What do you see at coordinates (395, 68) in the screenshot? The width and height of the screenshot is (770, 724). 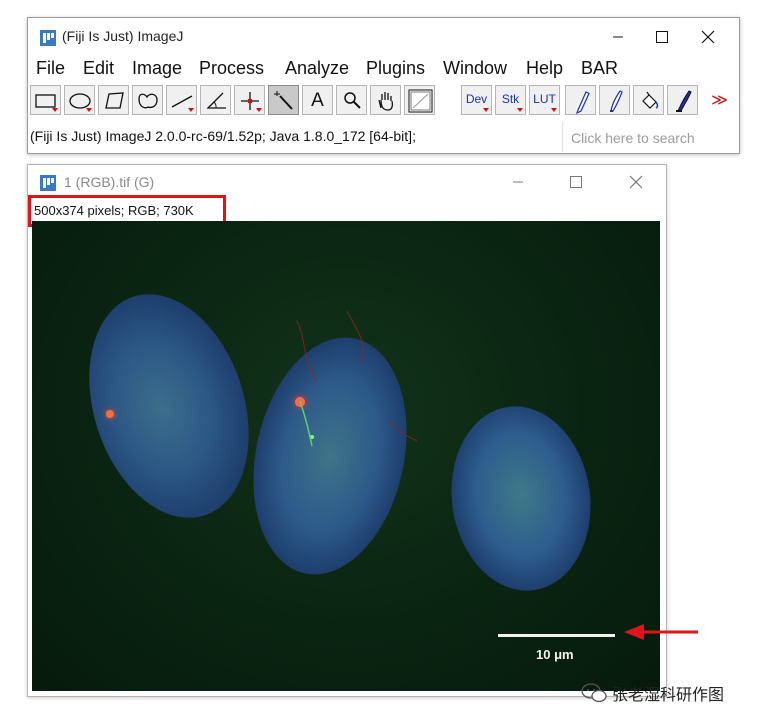 I see `menu-plugins: Plugins` at bounding box center [395, 68].